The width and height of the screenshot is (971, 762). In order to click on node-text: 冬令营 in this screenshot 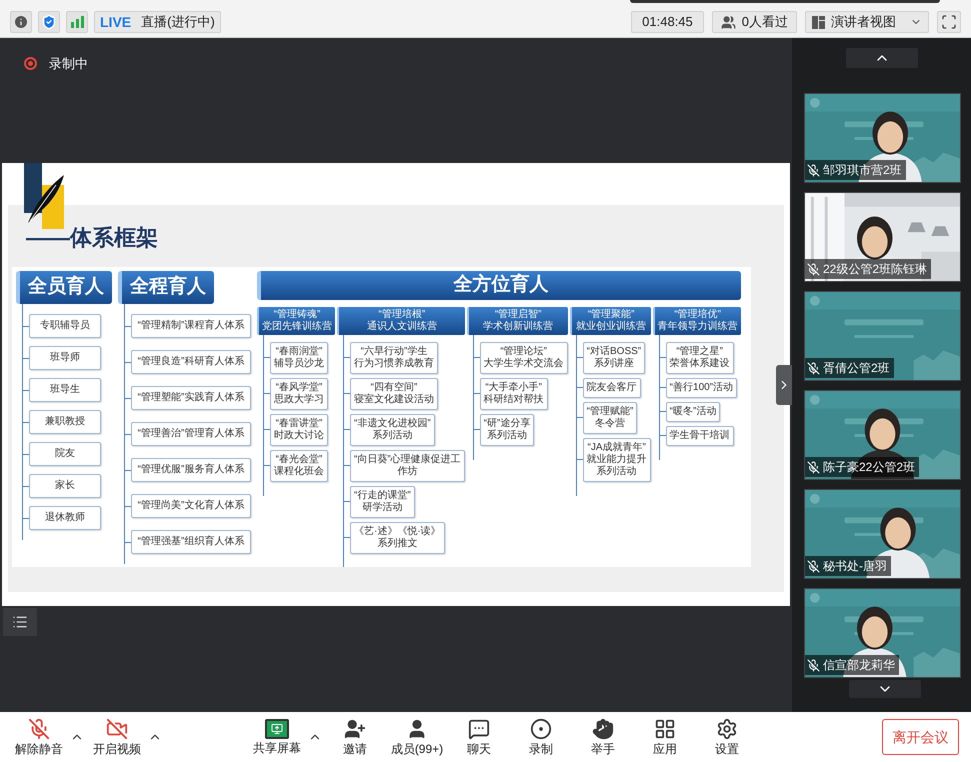, I will do `click(610, 424)`.